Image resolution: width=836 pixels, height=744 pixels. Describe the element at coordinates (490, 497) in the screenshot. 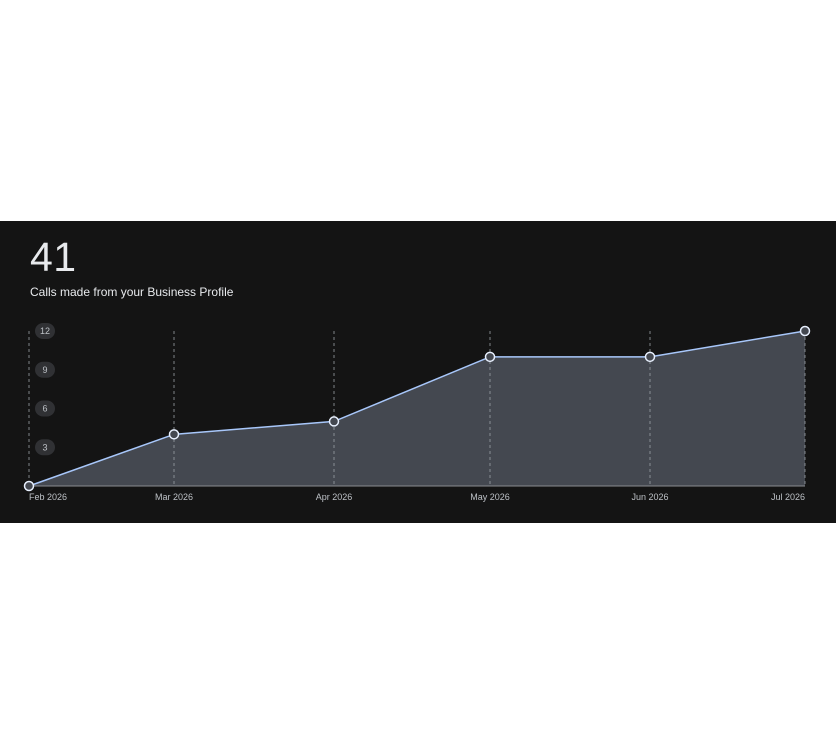

I see `x-tick-label-3: May 2026` at that location.